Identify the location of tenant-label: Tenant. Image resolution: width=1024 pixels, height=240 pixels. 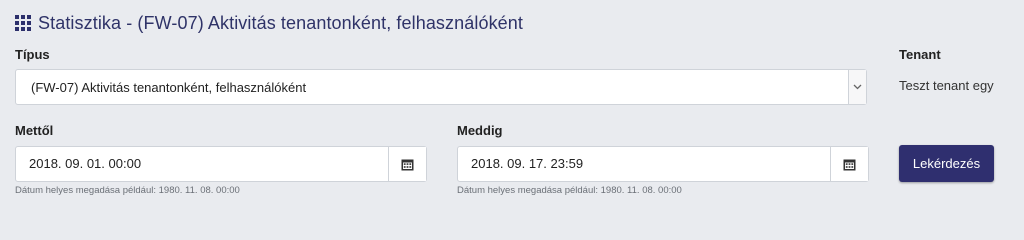
(920, 54).